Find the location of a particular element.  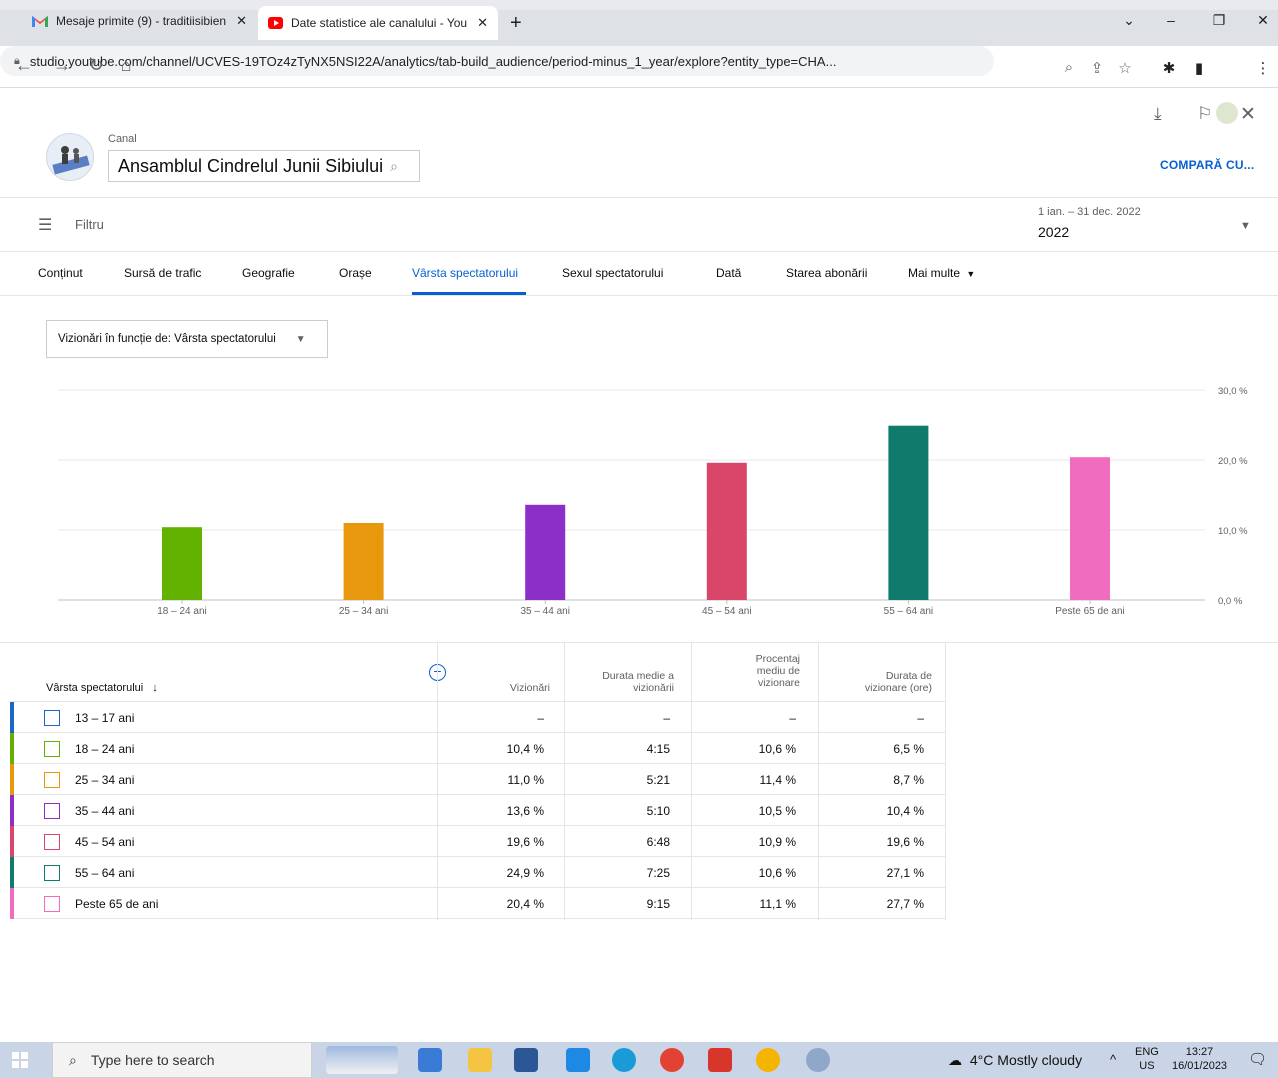

side-panel-icon: ▮ is located at coordinates (1199, 68).